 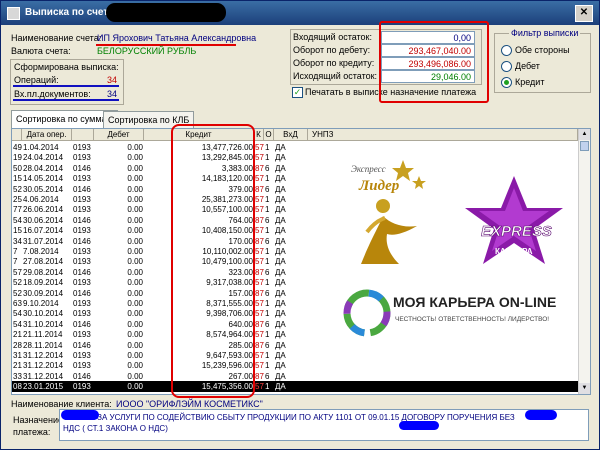 I want to click on col-header-num, so click(x=17, y=135).